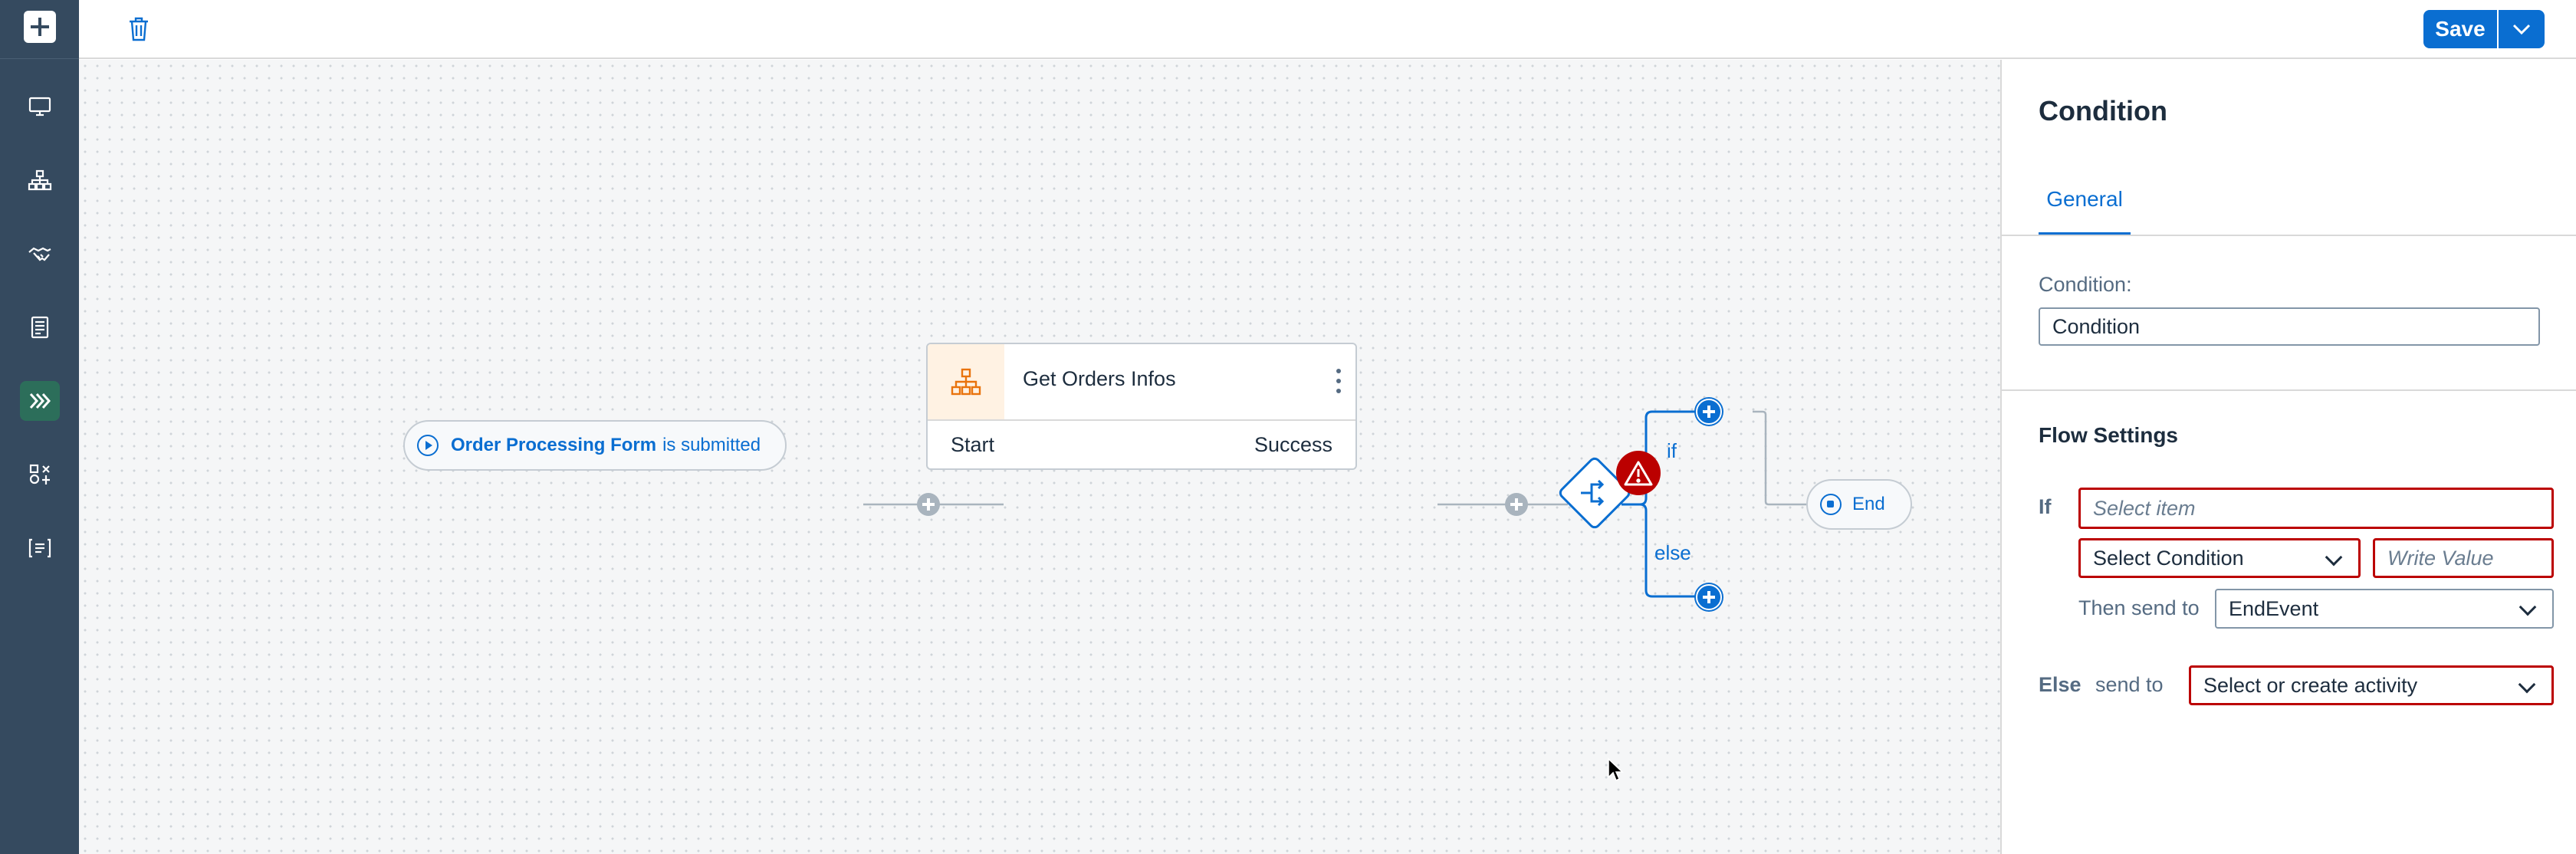 The width and height of the screenshot is (2576, 854). I want to click on select-condition-value: Select Condition, so click(2169, 558).